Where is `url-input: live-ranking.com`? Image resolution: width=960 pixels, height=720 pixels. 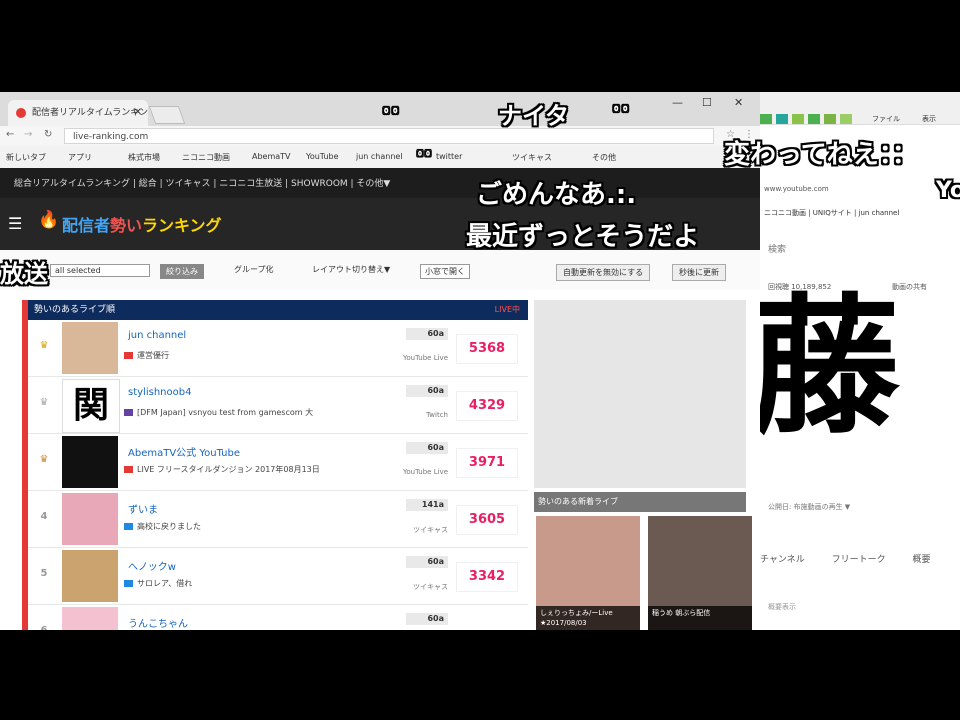
url-input: live-ranking.com is located at coordinates (389, 136).